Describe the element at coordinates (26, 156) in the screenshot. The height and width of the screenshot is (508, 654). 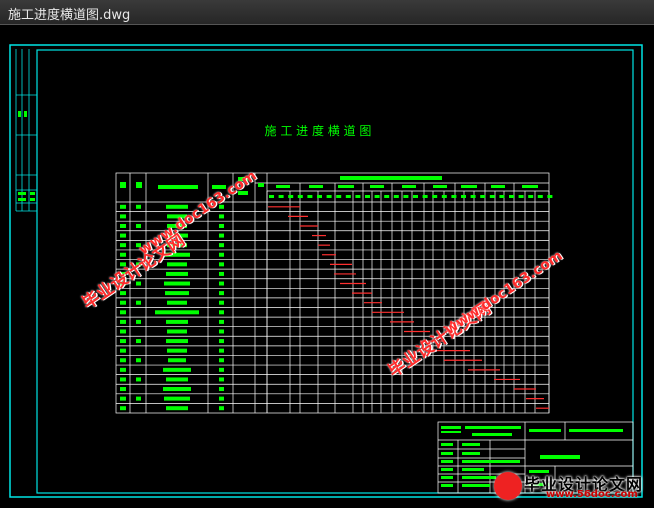
I see `binding-strip-labels` at that location.